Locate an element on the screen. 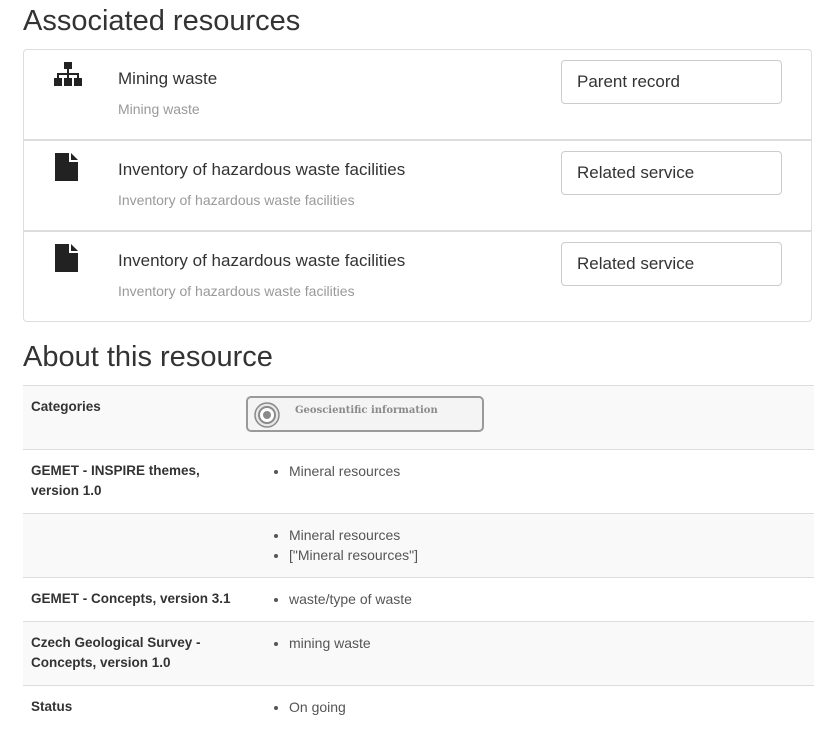 This screenshot has width=830, height=754. category-badge: Geoscientific information is located at coordinates (365, 414).